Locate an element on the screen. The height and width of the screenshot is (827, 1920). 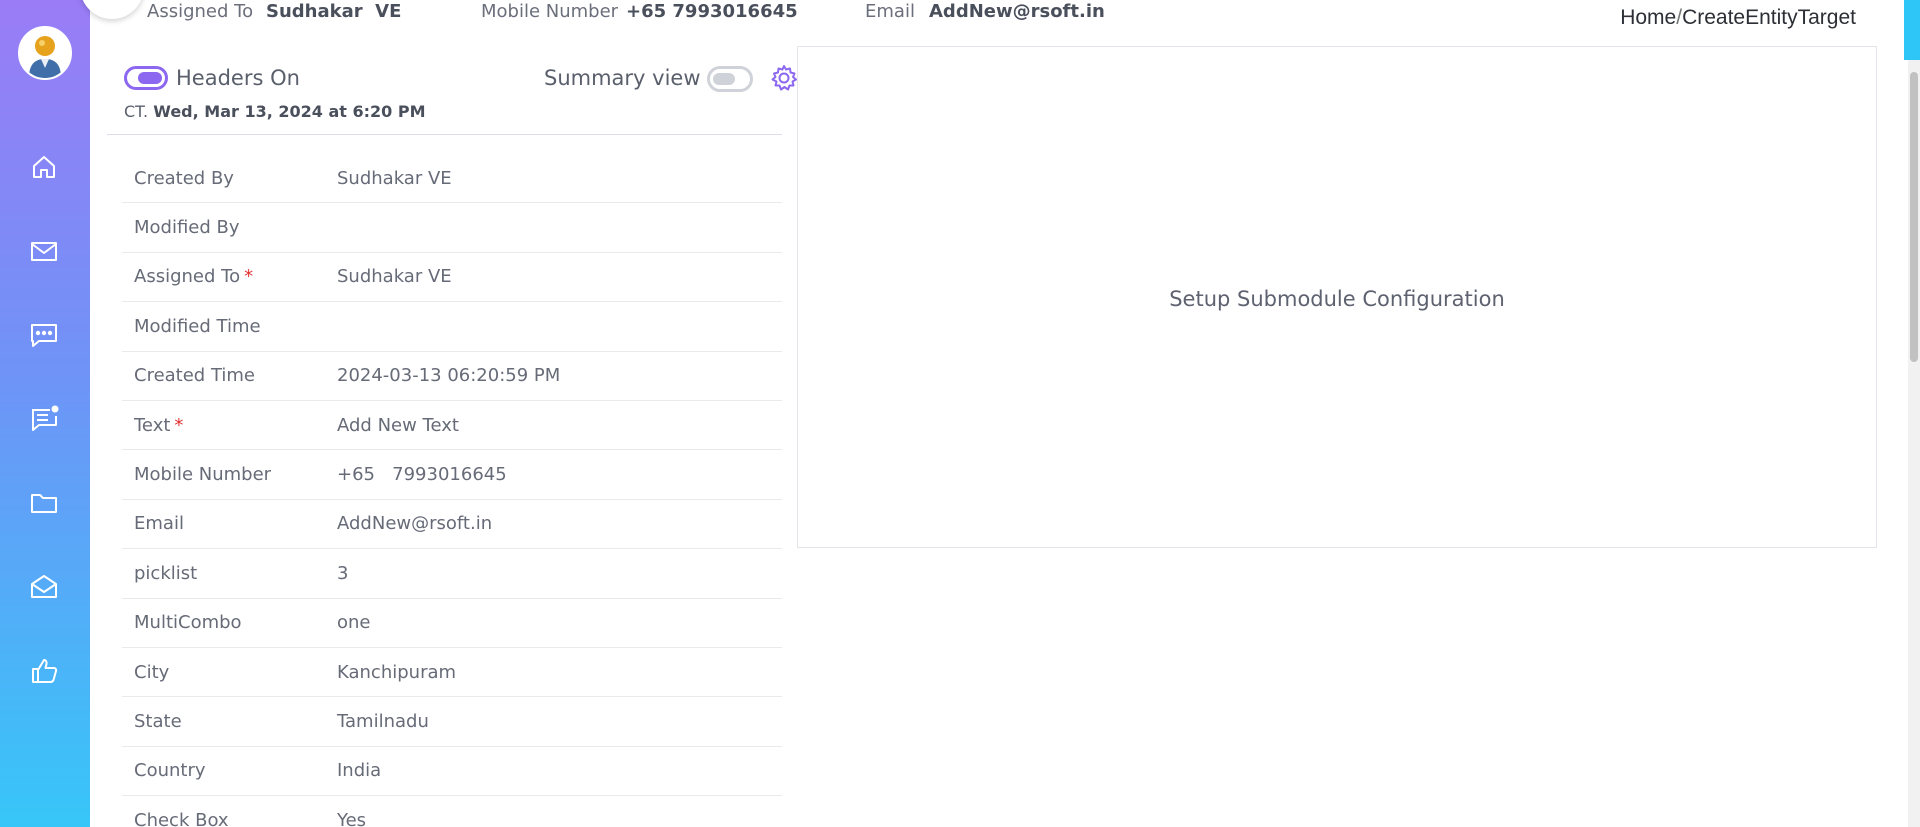
field-row: City Kanchipuram is located at coordinates (452, 673).